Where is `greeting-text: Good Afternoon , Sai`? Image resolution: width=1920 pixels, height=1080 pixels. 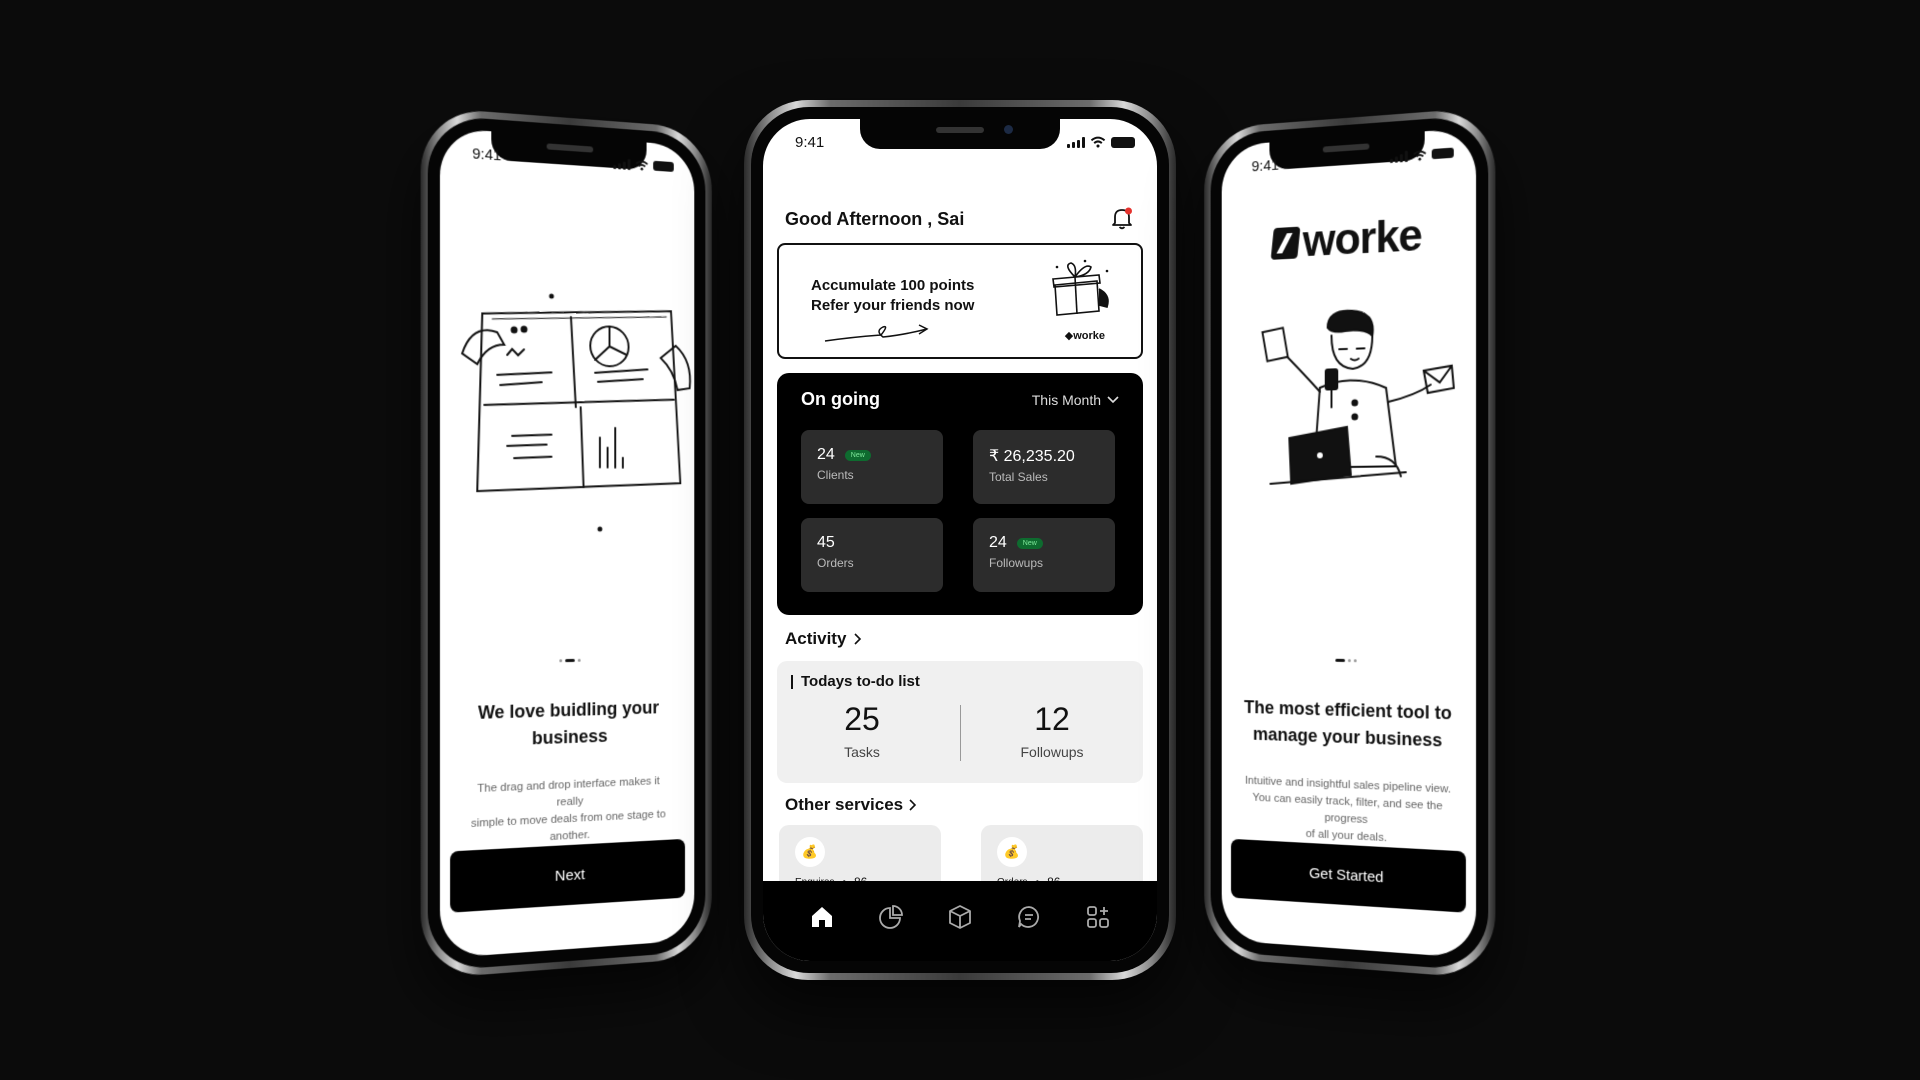
greeting-text: Good Afternoon , Sai is located at coordinates (875, 219).